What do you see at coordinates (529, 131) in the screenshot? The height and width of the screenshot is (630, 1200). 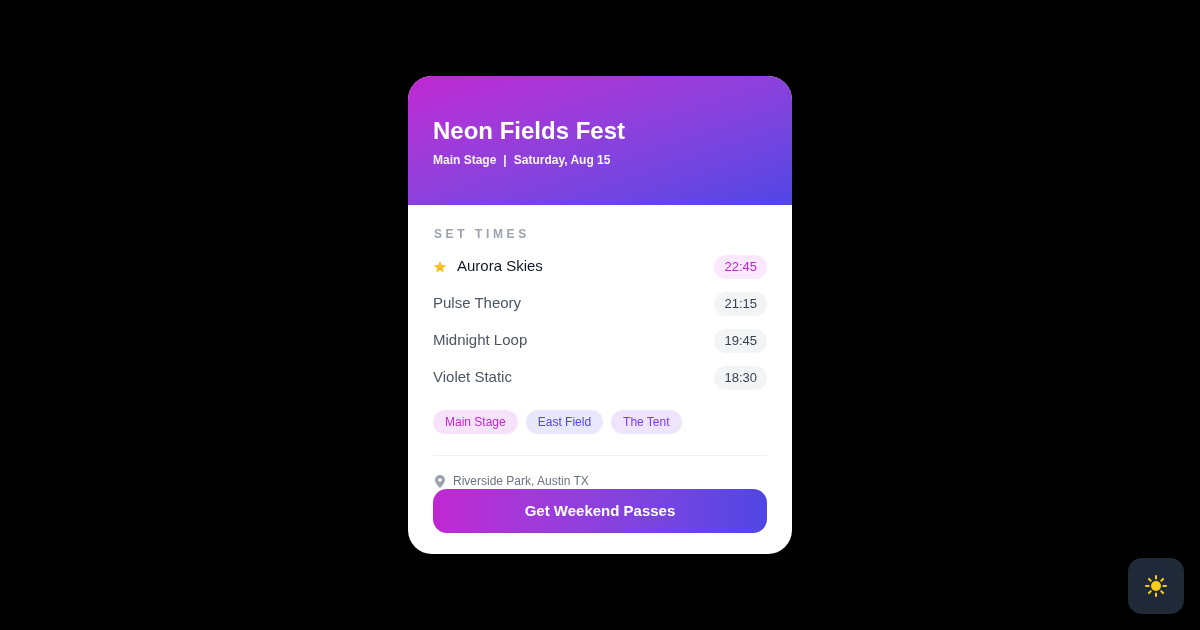 I see `event-title: Neon Fields Fest` at bounding box center [529, 131].